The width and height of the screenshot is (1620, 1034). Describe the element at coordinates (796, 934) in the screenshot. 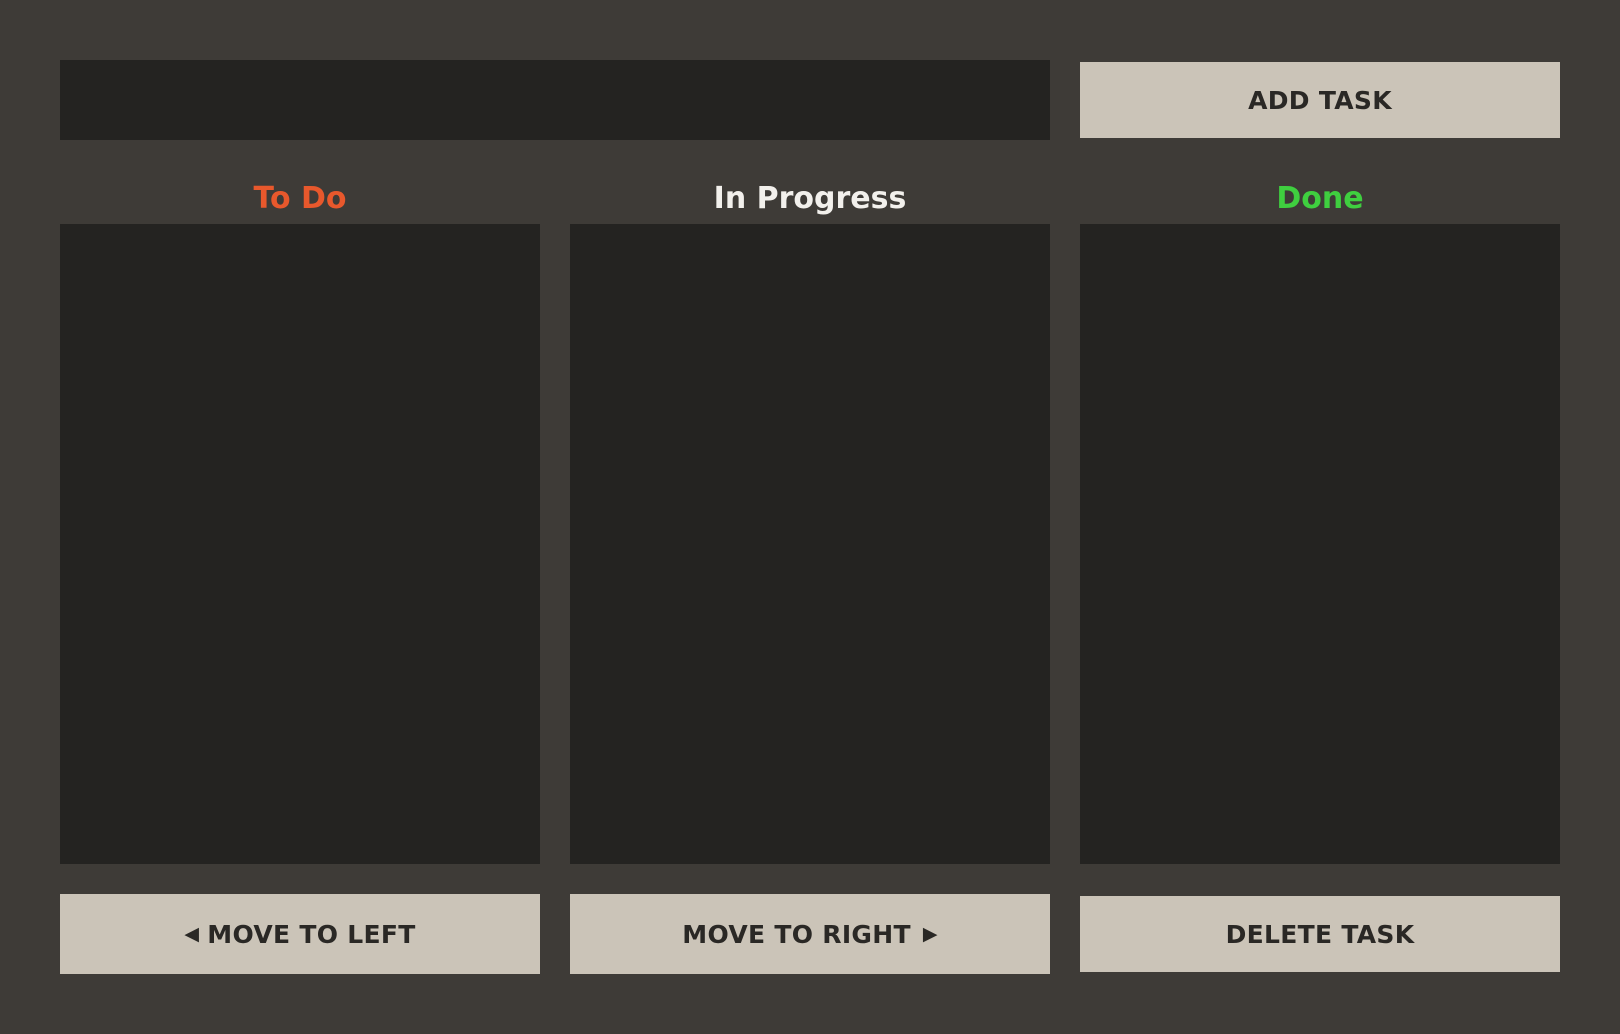

I see `move-to-right-label: MOVE TO RIGHT` at that location.